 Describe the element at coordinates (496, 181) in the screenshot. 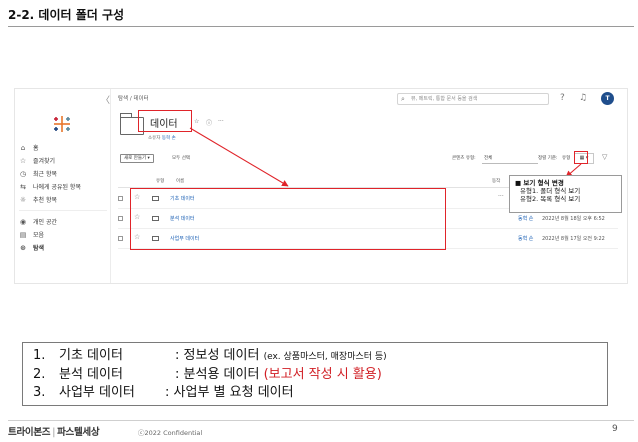

I see `column-header-actions: 동작` at that location.